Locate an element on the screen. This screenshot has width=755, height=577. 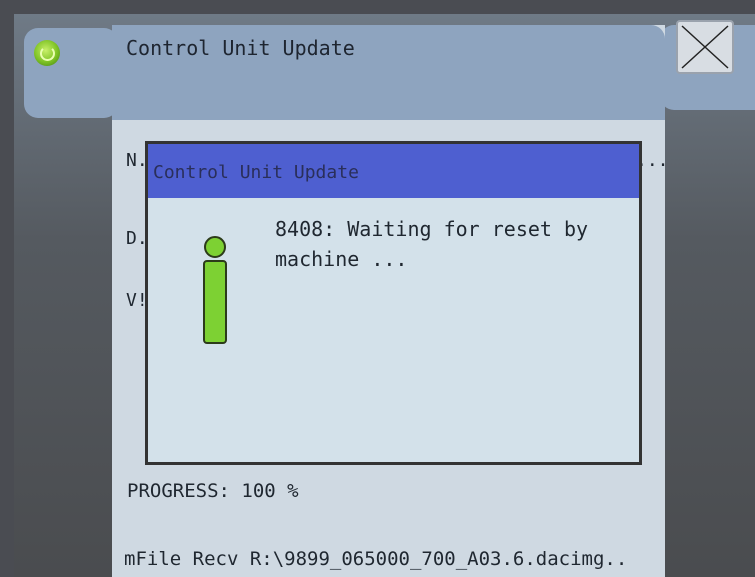
header-icon-tile is located at coordinates (71, 73).